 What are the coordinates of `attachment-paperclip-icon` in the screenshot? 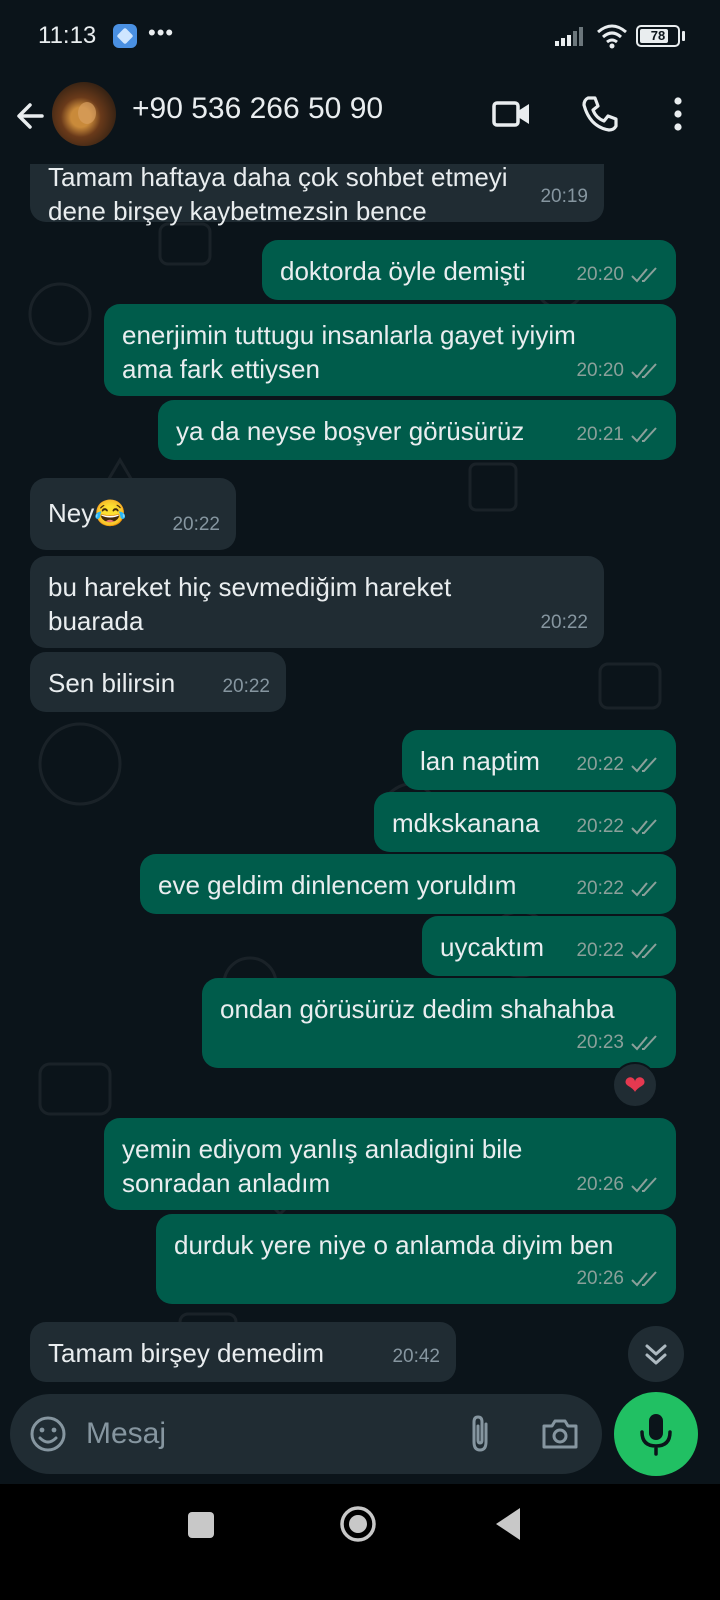 It's located at (480, 1434).